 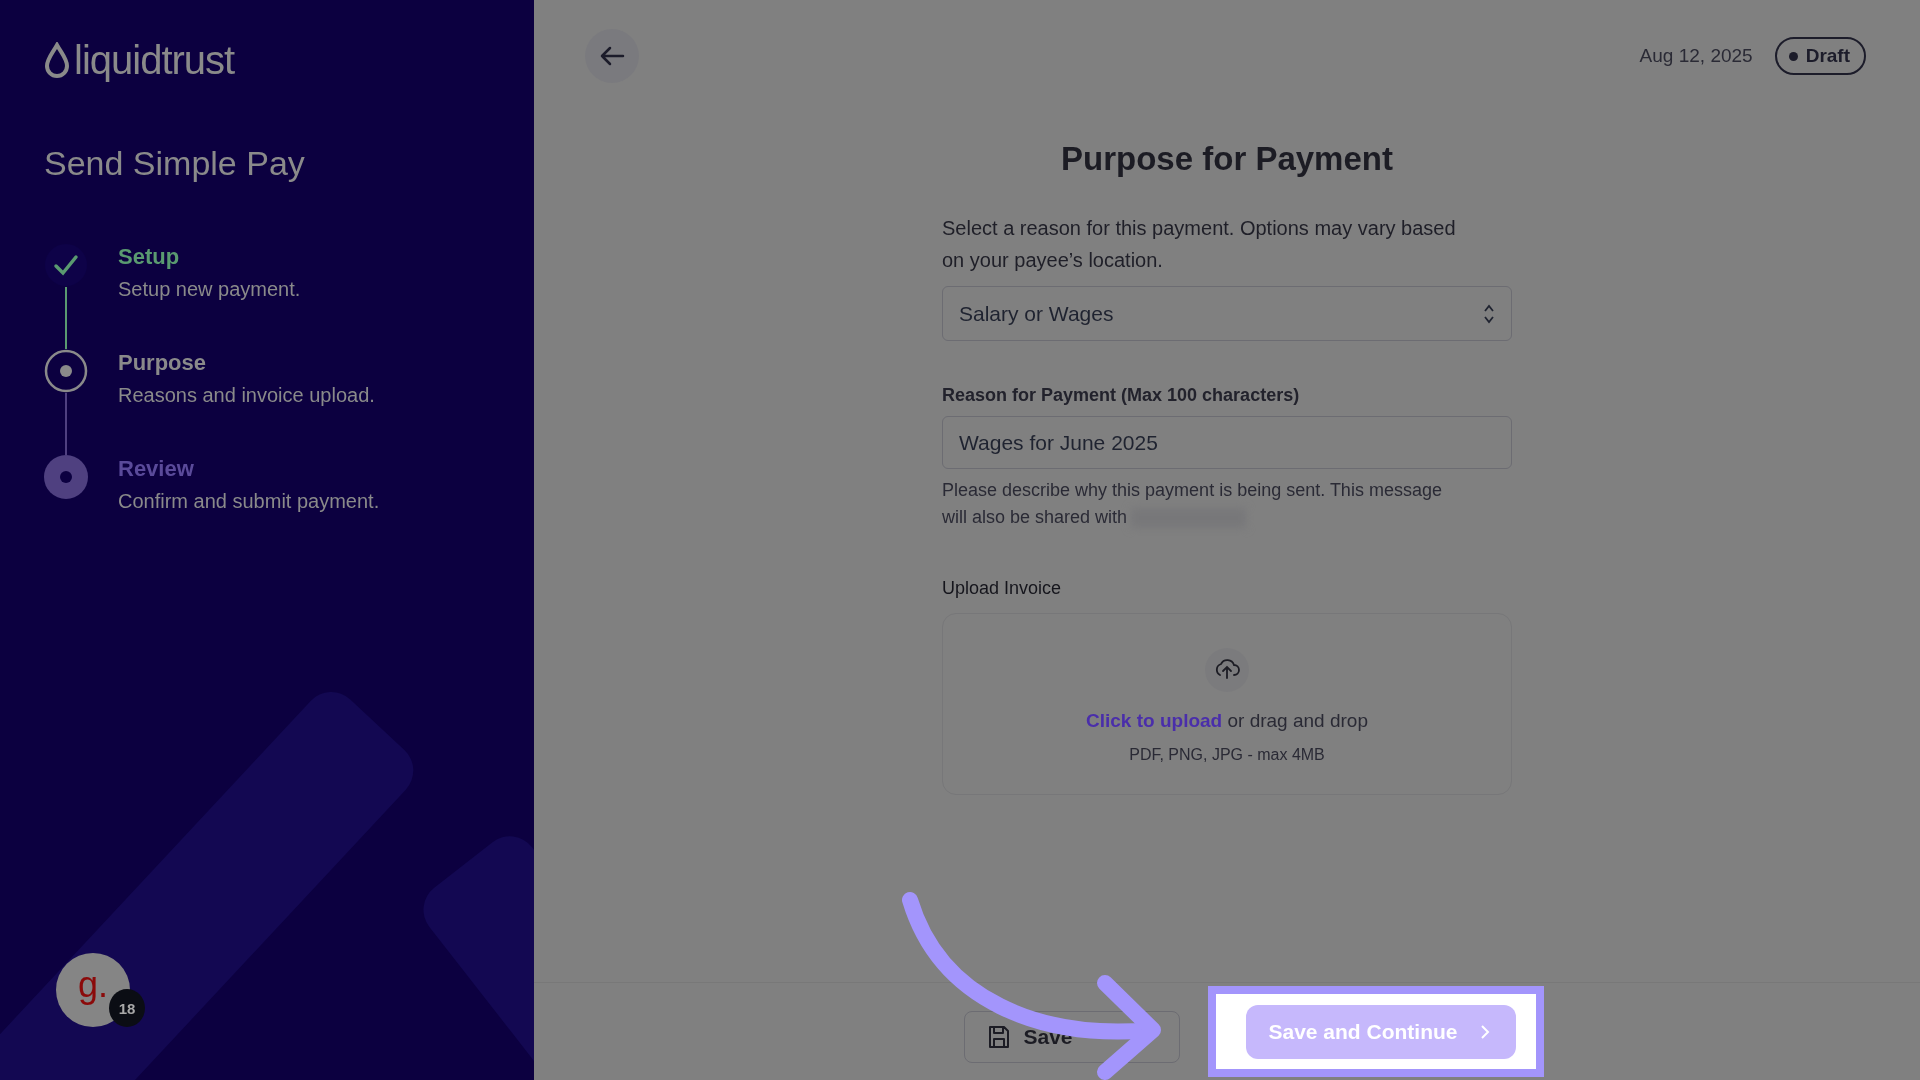 I want to click on upload-label: Upload Invoice, so click(x=1002, y=588).